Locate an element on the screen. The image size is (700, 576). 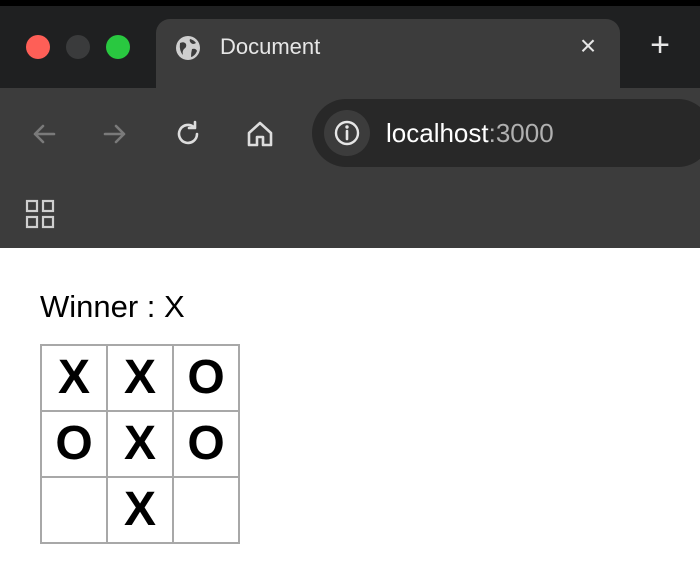
info-icon is located at coordinates (347, 133).